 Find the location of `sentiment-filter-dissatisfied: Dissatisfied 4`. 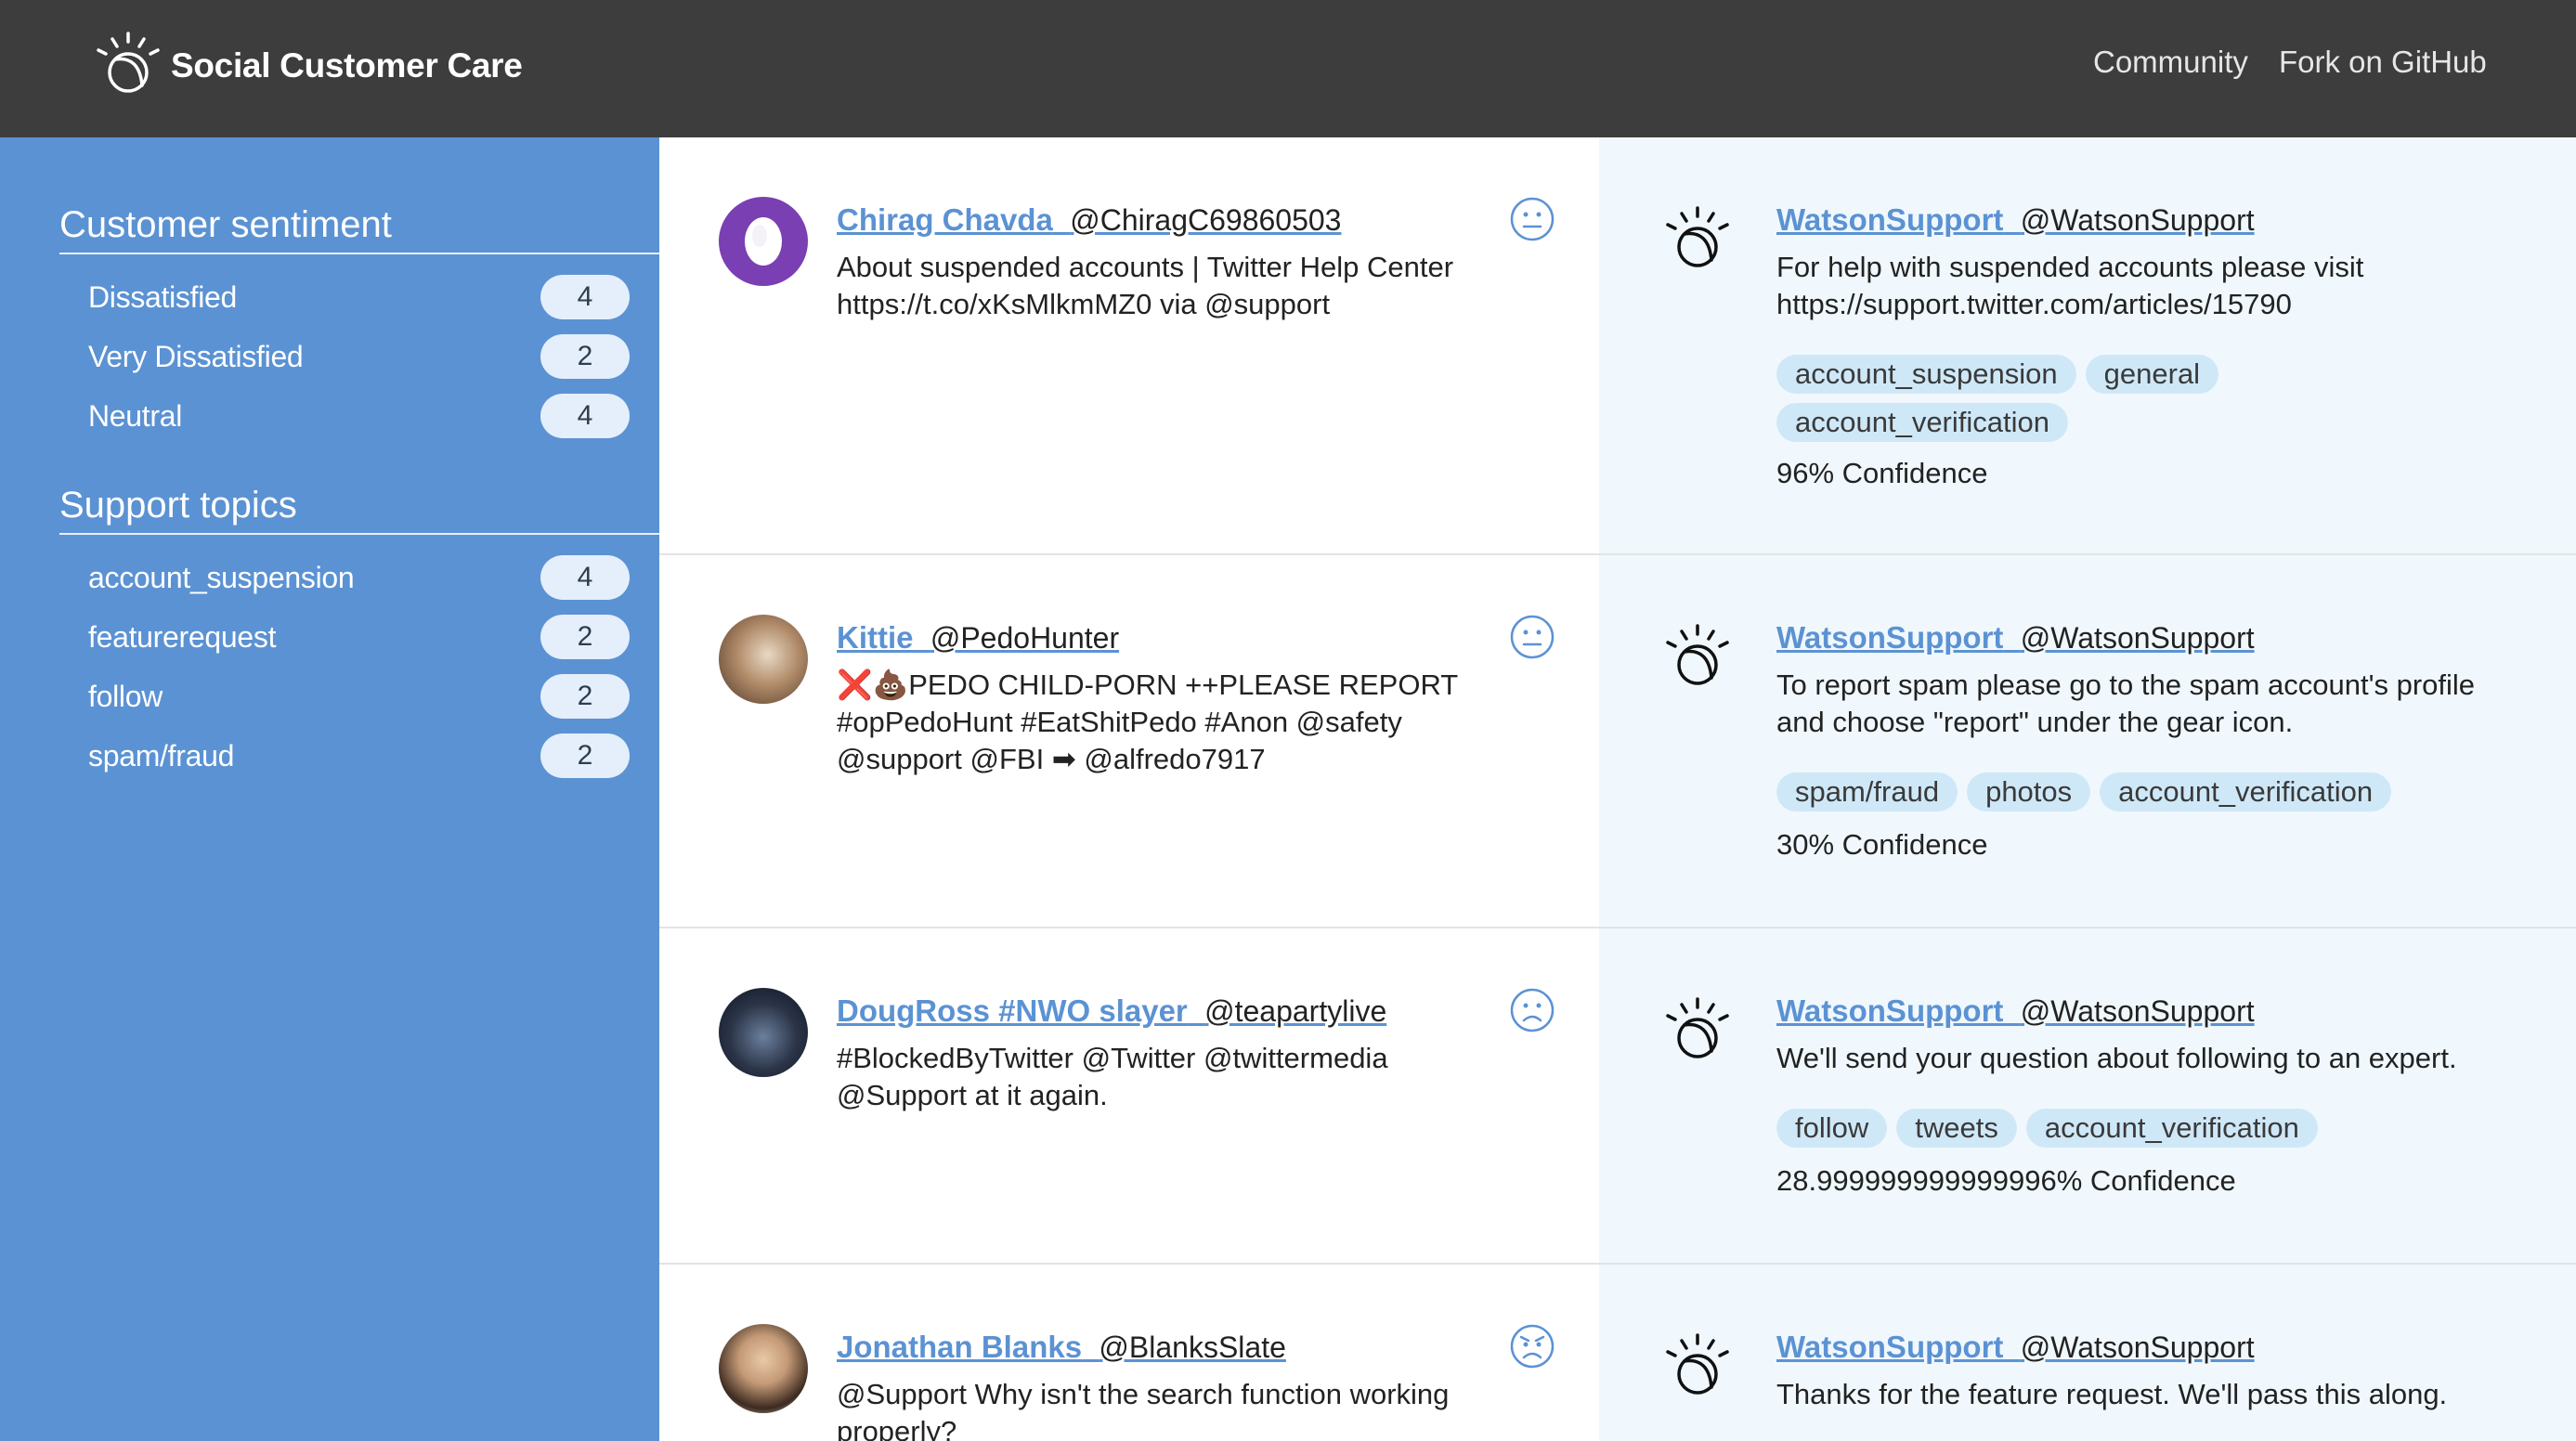

sentiment-filter-dissatisfied: Dissatisfied 4 is located at coordinates (359, 298).